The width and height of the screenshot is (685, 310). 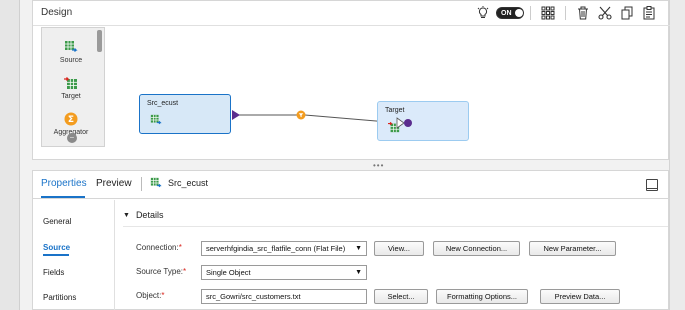 I want to click on collapse-palette-icon: –, so click(x=72, y=138).